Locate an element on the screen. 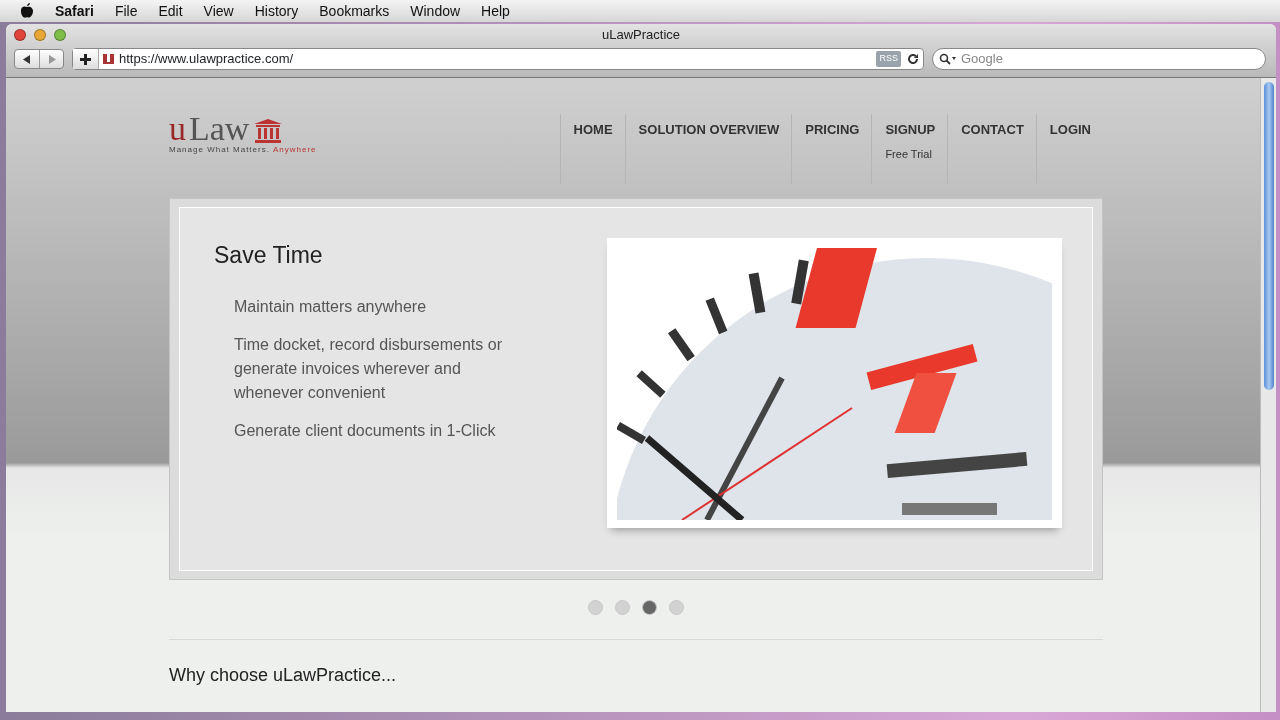  apple-icon is located at coordinates (27, 11).